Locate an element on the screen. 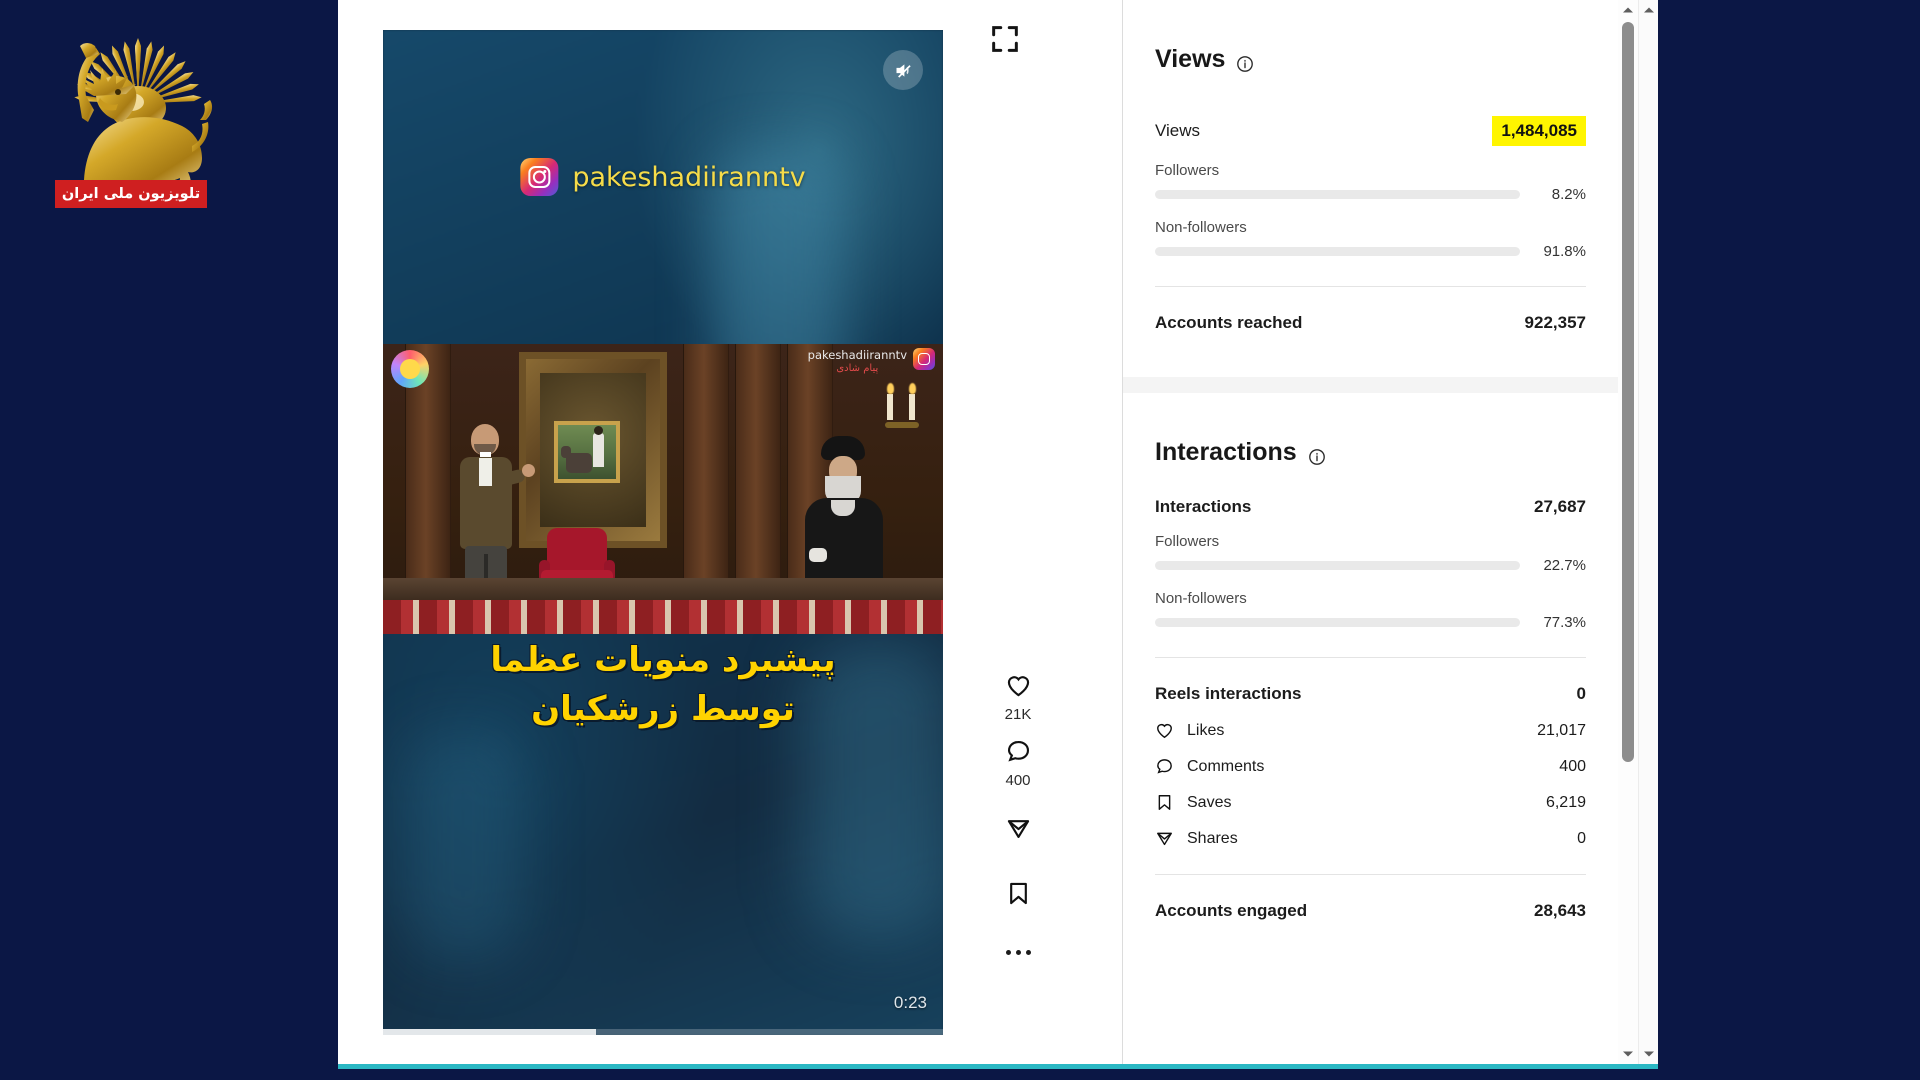 This screenshot has width=1920, height=1080. video-scene: pakeshadiiranntv پیام شادی is located at coordinates (663, 489).